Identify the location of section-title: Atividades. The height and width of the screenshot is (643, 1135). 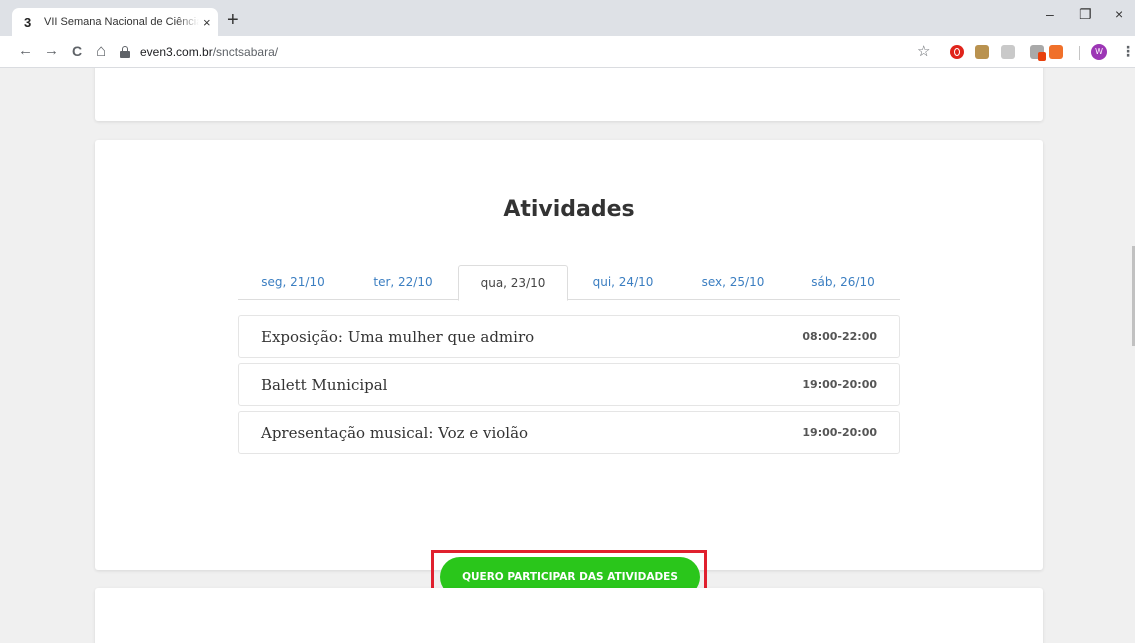
(569, 209).